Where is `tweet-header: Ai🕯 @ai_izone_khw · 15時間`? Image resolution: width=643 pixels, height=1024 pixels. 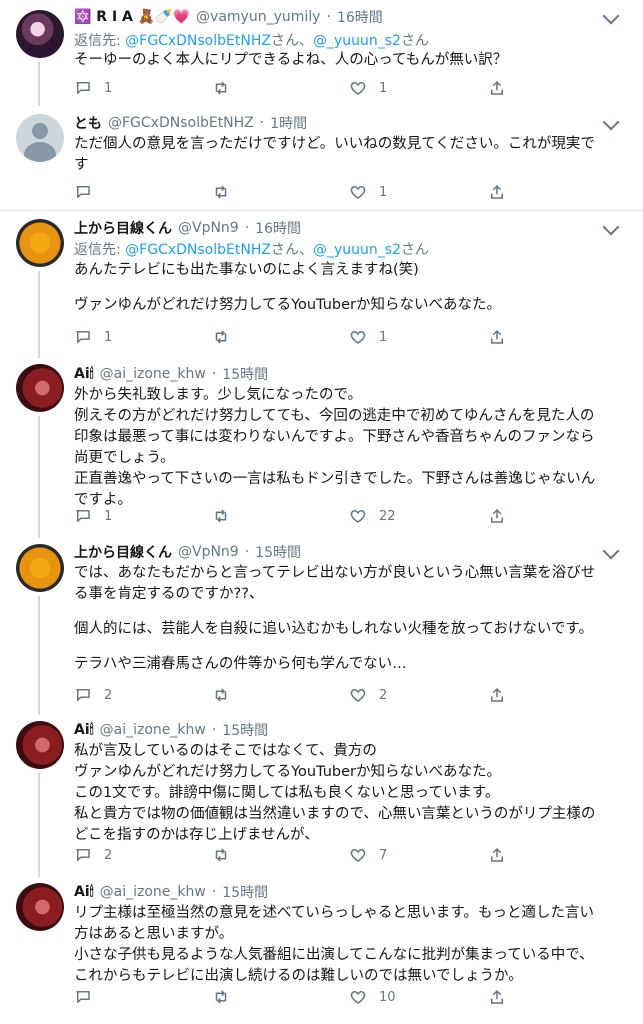 tweet-header: Ai🕯 @ai_izone_khw · 15時間 is located at coordinates (171, 892).